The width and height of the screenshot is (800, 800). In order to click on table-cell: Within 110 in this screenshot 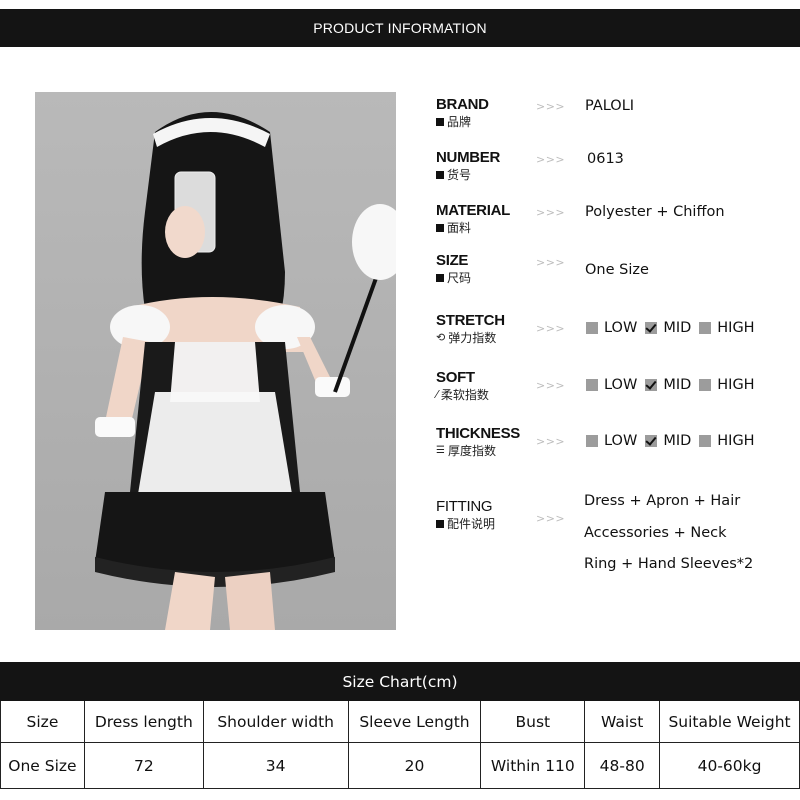, I will do `click(533, 765)`.